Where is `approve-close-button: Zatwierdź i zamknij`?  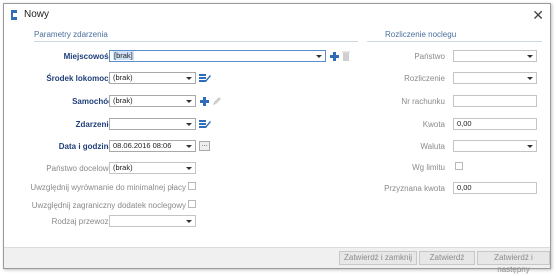 approve-close-button: Zatwierdź i zamknij is located at coordinates (378, 258).